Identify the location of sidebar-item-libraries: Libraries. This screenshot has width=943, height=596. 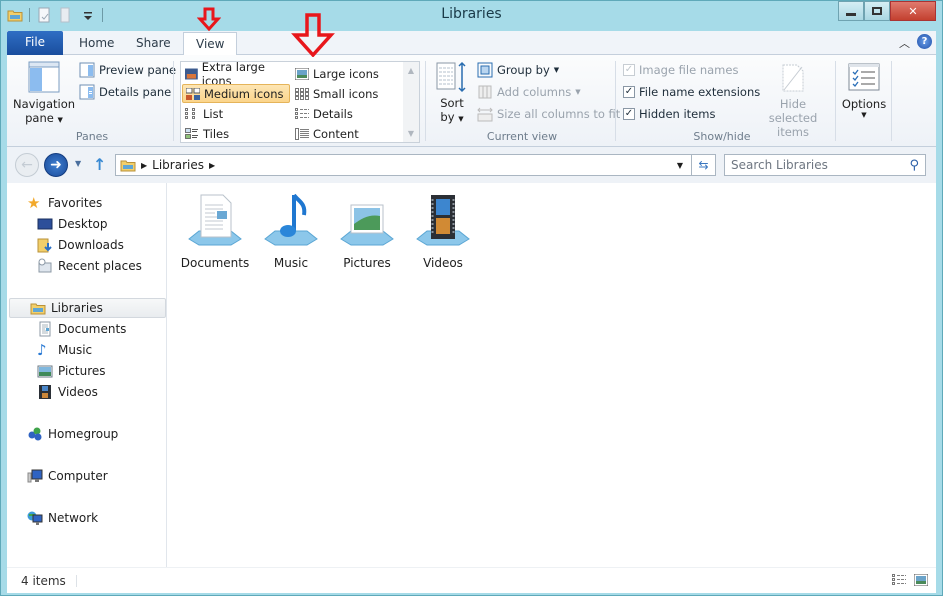
(87, 308).